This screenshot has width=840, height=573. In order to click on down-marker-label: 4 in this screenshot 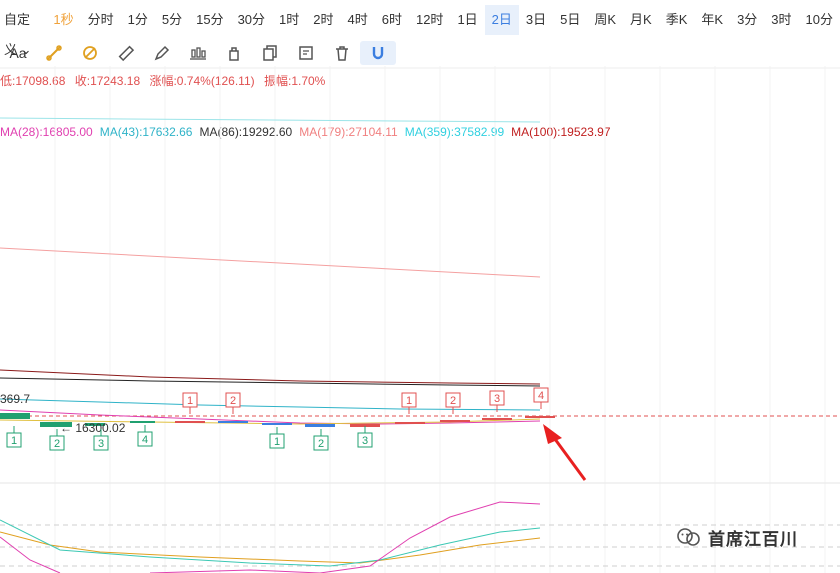, I will do `click(145, 440)`.